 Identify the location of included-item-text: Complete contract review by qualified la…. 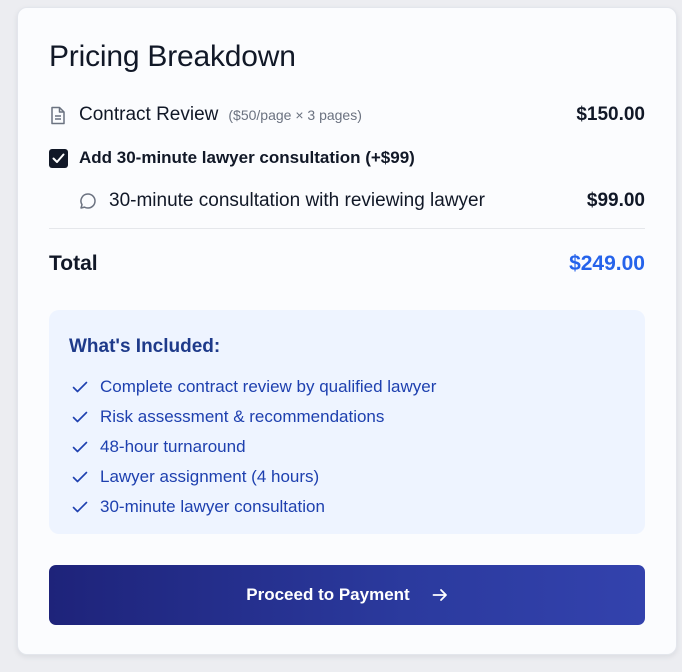
(268, 386).